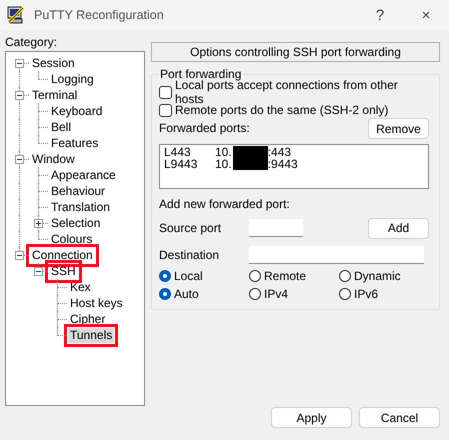  What do you see at coordinates (398, 128) in the screenshot?
I see `remove-button: Remove` at bounding box center [398, 128].